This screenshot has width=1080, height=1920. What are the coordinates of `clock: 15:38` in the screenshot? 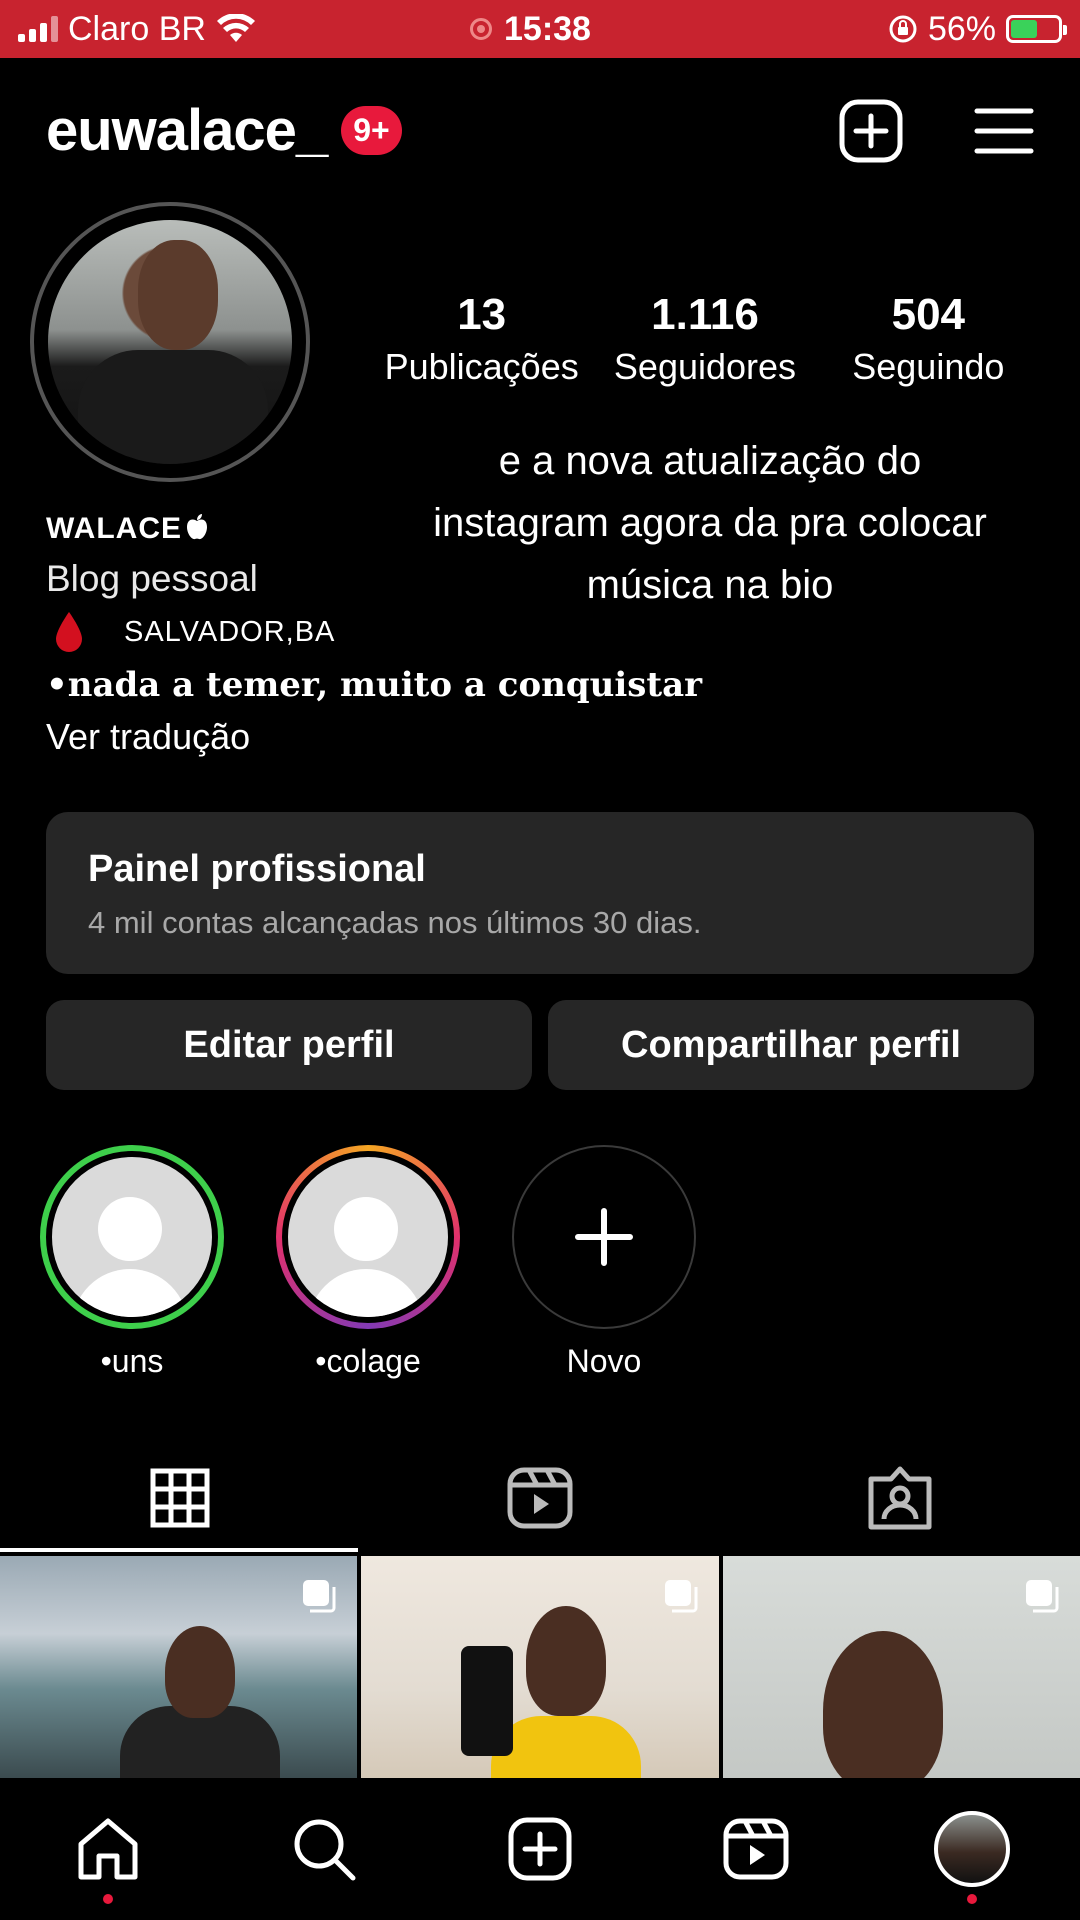 It's located at (547, 28).